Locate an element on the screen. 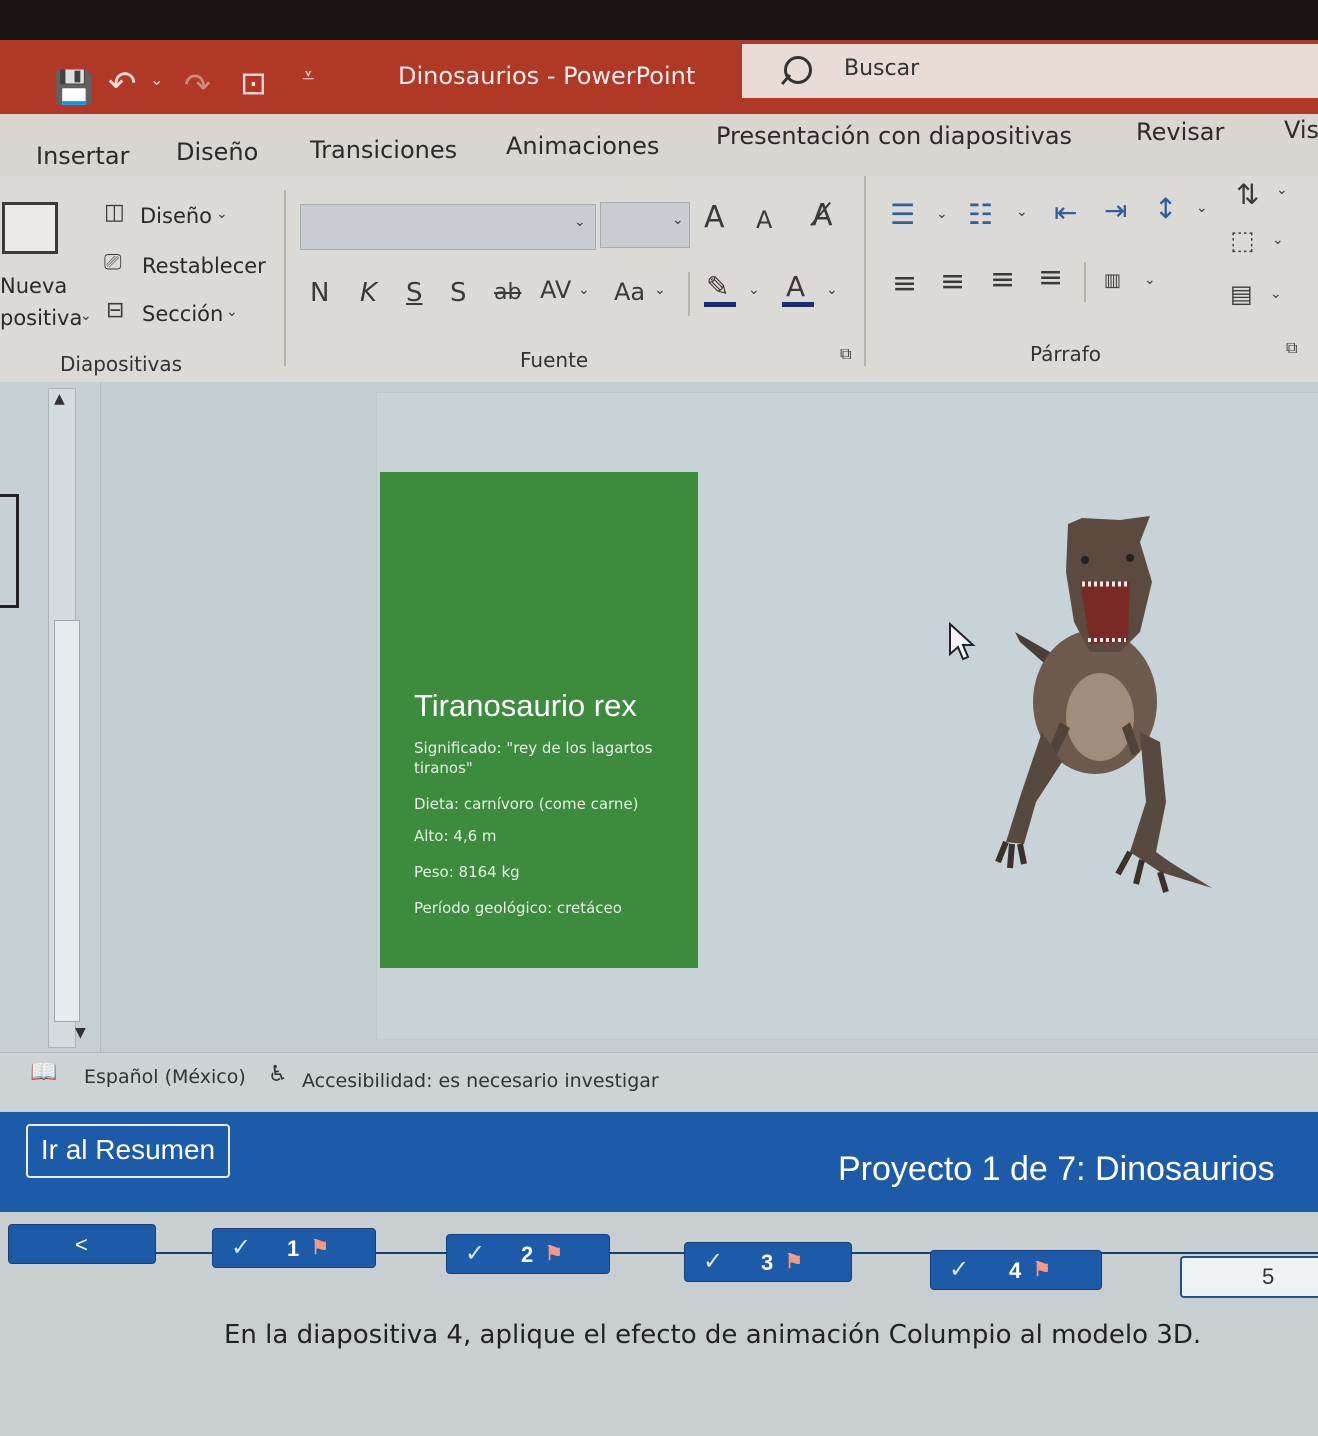  tab-presentacion: Presentación con diapositivas is located at coordinates (894, 136).